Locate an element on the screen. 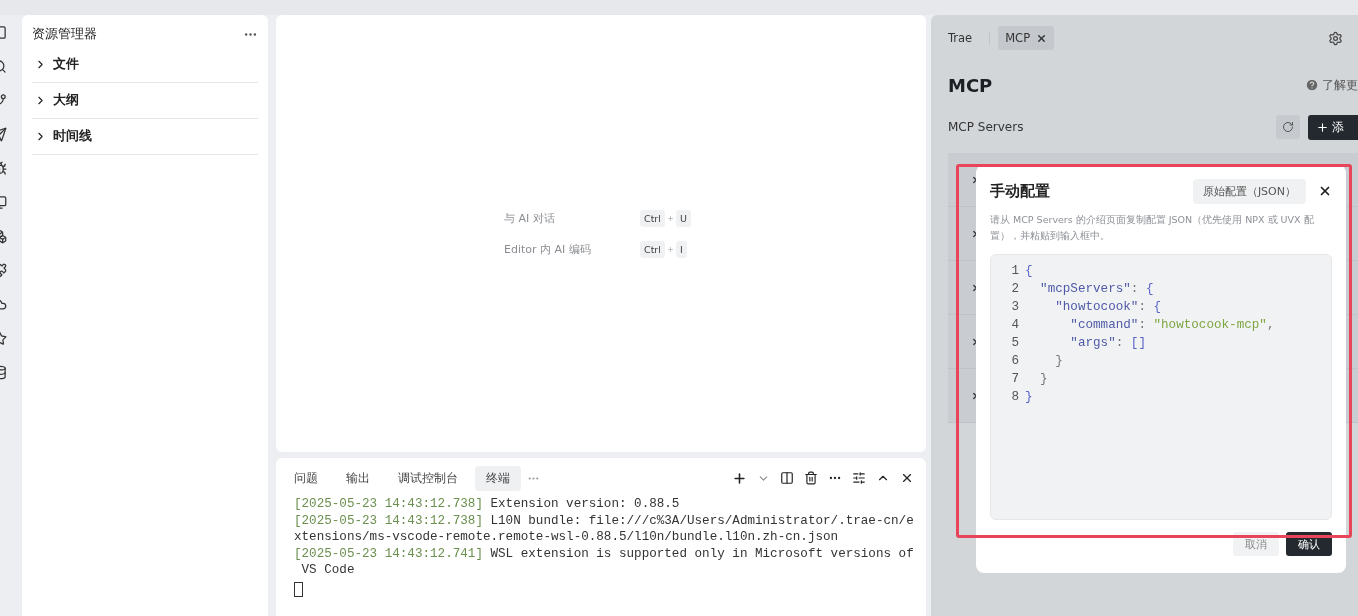 This screenshot has width=1358, height=616. panel-tab: 输出 is located at coordinates (358, 478).